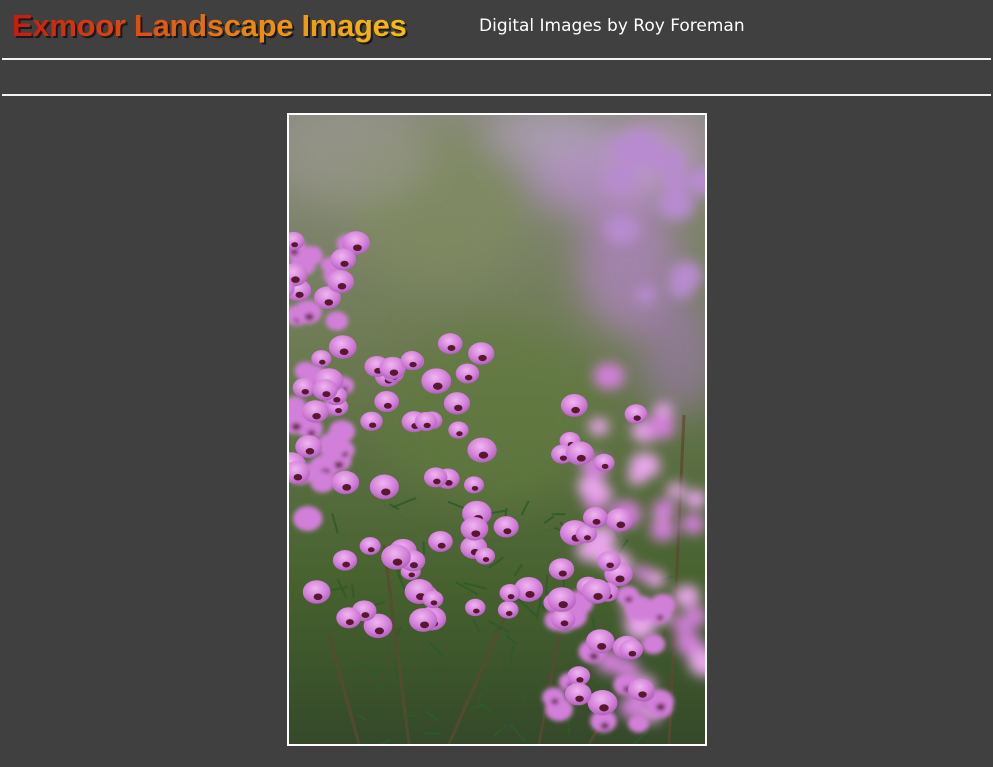 The image size is (993, 767). What do you see at coordinates (209, 26) in the screenshot?
I see `site-title: Exmoor Landscape Images` at bounding box center [209, 26].